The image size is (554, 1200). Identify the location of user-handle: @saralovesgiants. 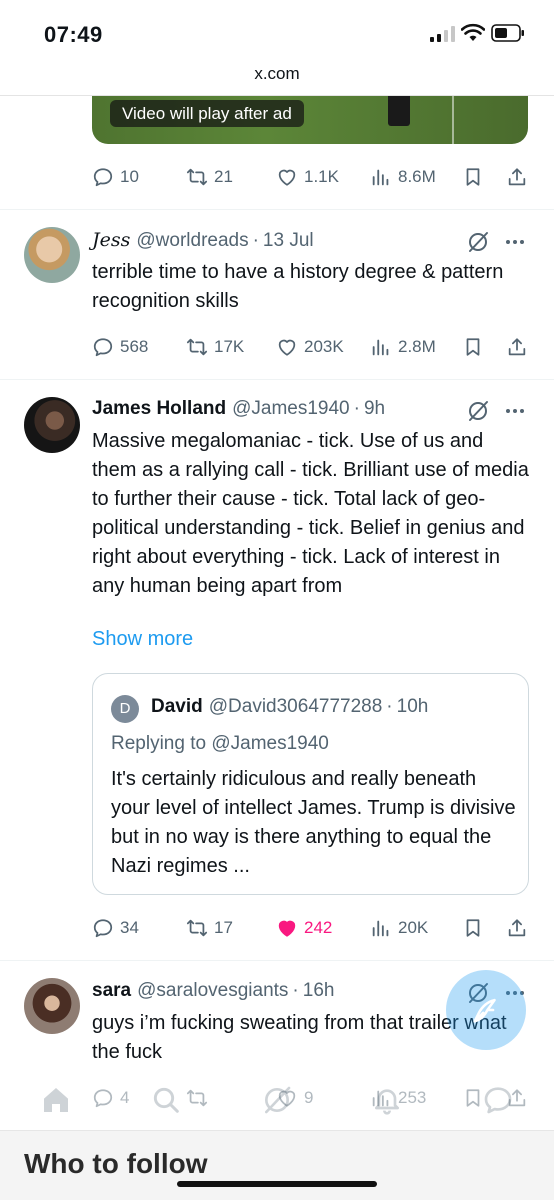
(212, 991).